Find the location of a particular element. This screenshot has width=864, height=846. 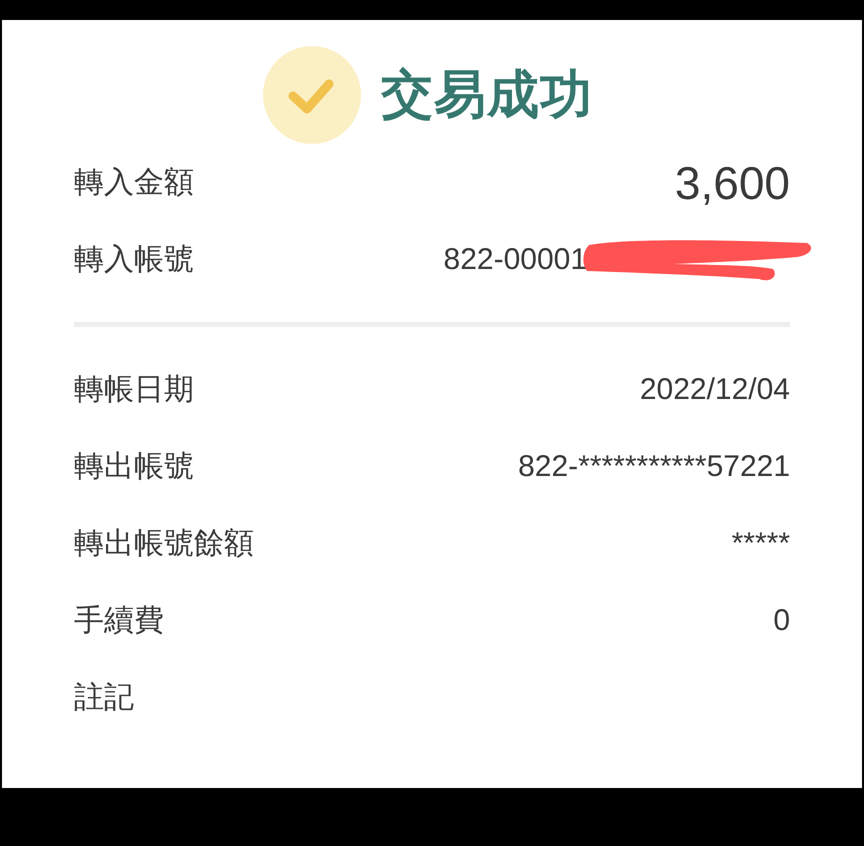

field-value: 0 is located at coordinates (781, 621).